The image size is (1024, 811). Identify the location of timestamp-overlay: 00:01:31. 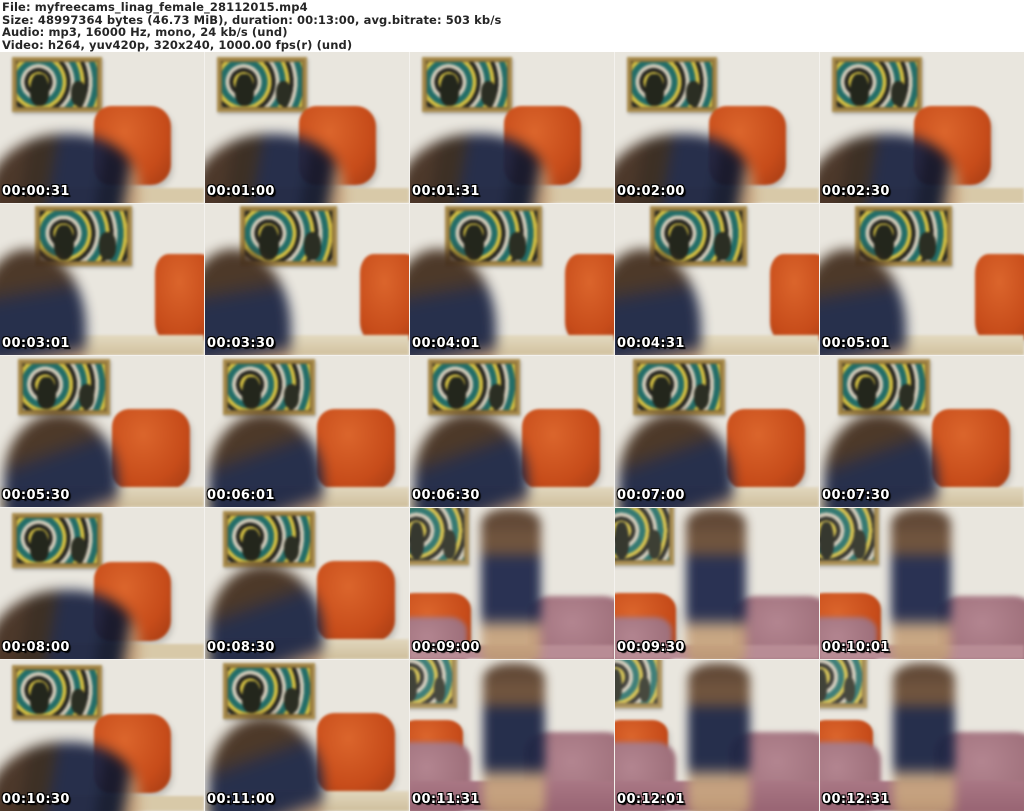
(446, 191).